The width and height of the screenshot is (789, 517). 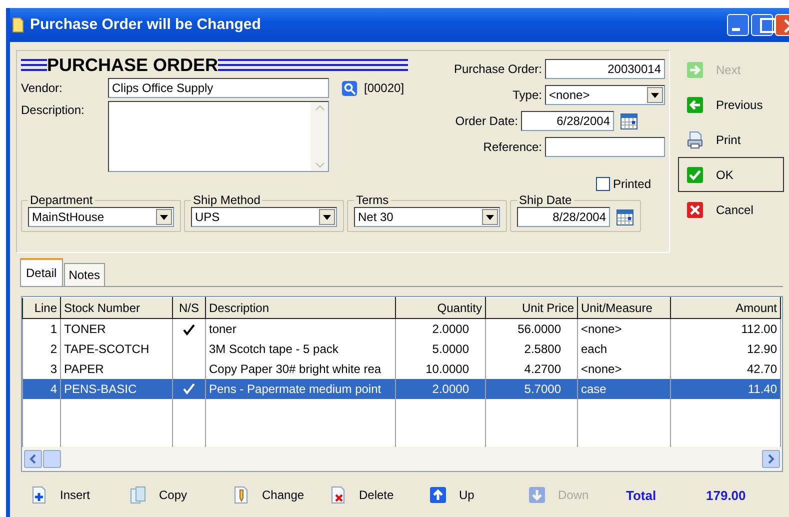 What do you see at coordinates (563, 217) in the screenshot?
I see `date-field: 8/28/2004` at bounding box center [563, 217].